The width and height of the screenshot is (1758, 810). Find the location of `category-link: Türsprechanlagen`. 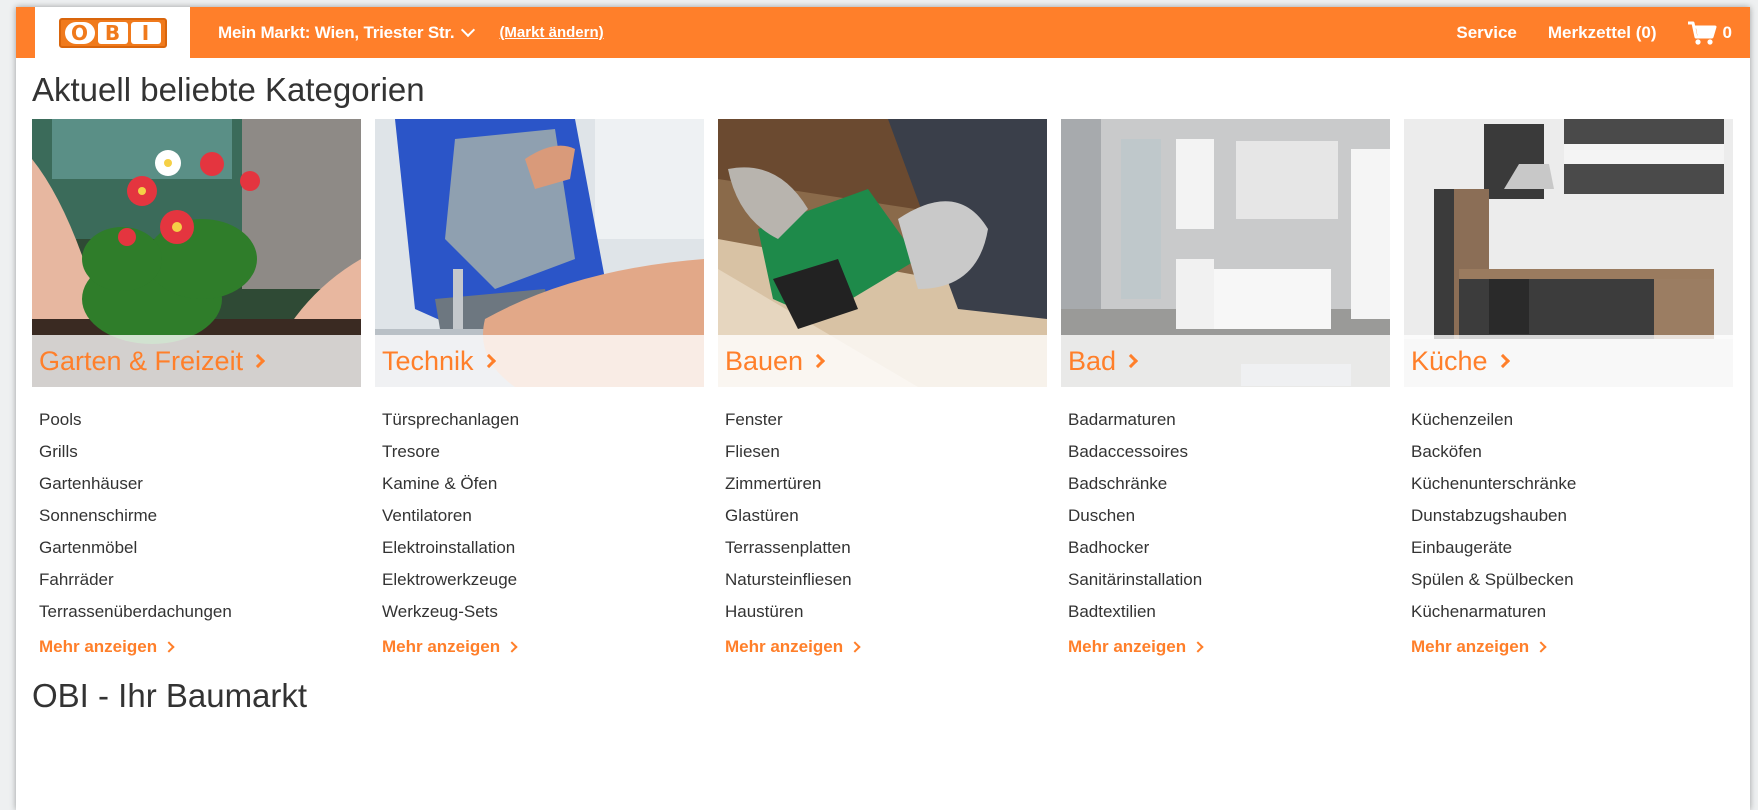

category-link: Türsprechanlagen is located at coordinates (543, 425).